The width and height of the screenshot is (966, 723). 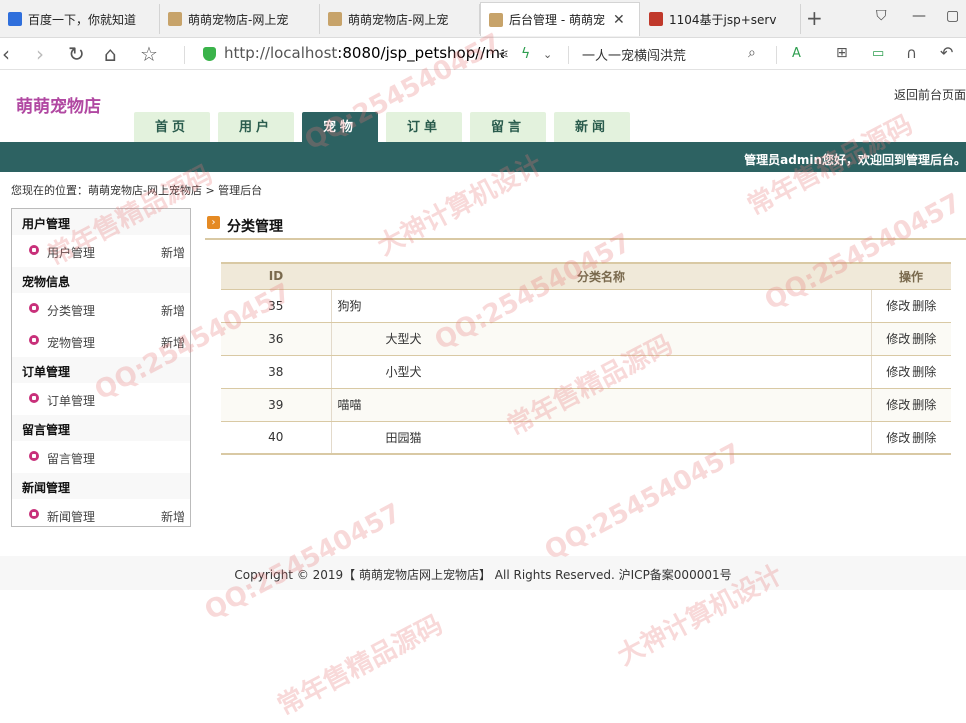 What do you see at coordinates (101, 251) in the screenshot?
I see `sidebar-item-user-manage: 用户管理 新增` at bounding box center [101, 251].